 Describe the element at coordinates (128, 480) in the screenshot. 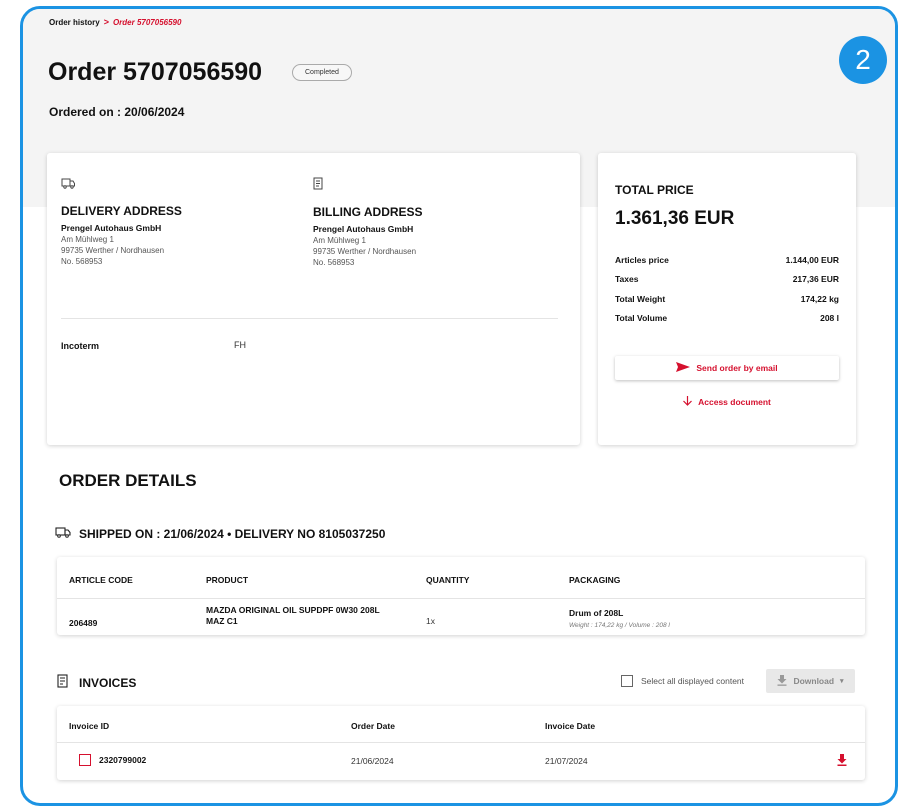

I see `order-details-heading: ORDER DETAILS` at that location.